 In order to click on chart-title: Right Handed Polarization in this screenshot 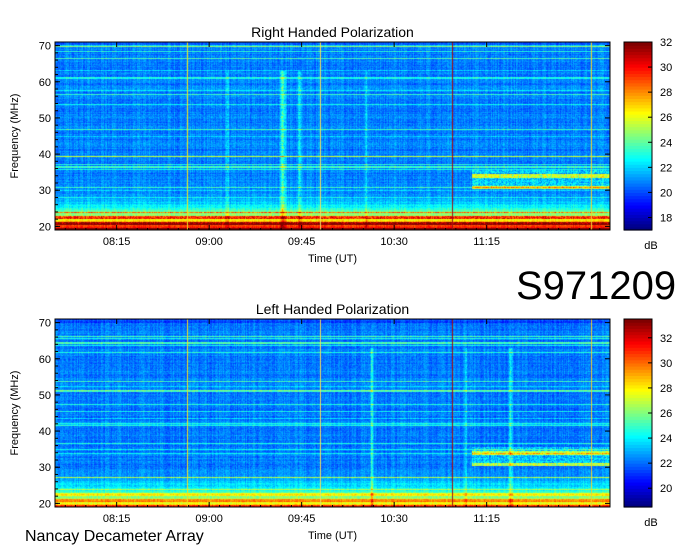, I will do `click(332, 32)`.